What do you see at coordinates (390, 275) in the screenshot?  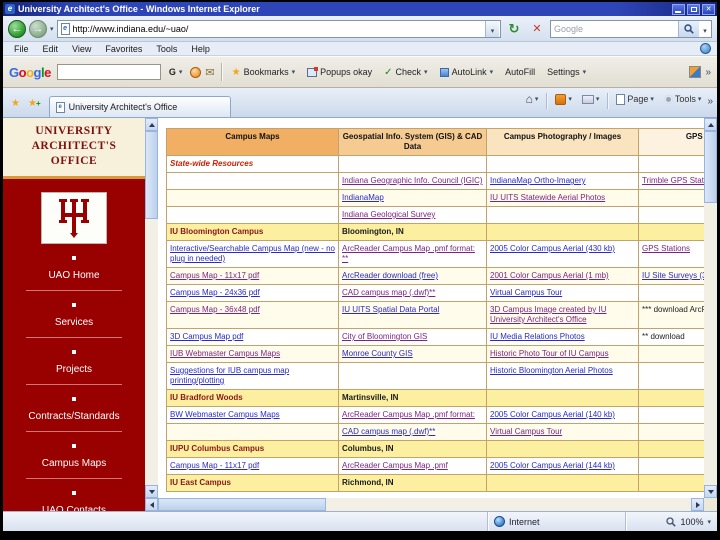 I see `content-link: ArcReader download (free)` at bounding box center [390, 275].